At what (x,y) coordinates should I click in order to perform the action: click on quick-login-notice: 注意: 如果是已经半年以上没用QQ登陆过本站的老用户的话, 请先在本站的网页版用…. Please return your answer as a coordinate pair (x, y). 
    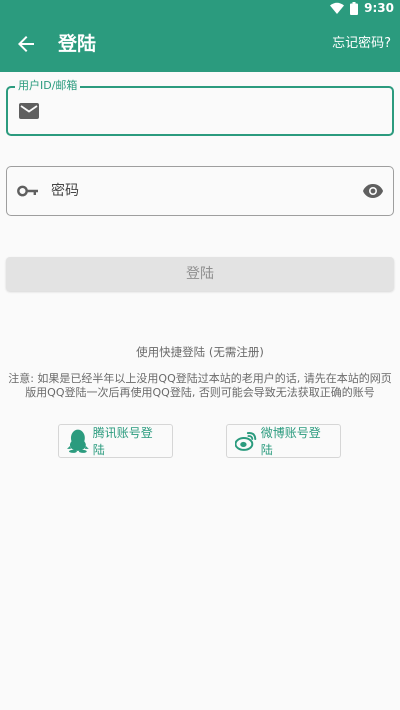
    Looking at the image, I should click on (200, 385).